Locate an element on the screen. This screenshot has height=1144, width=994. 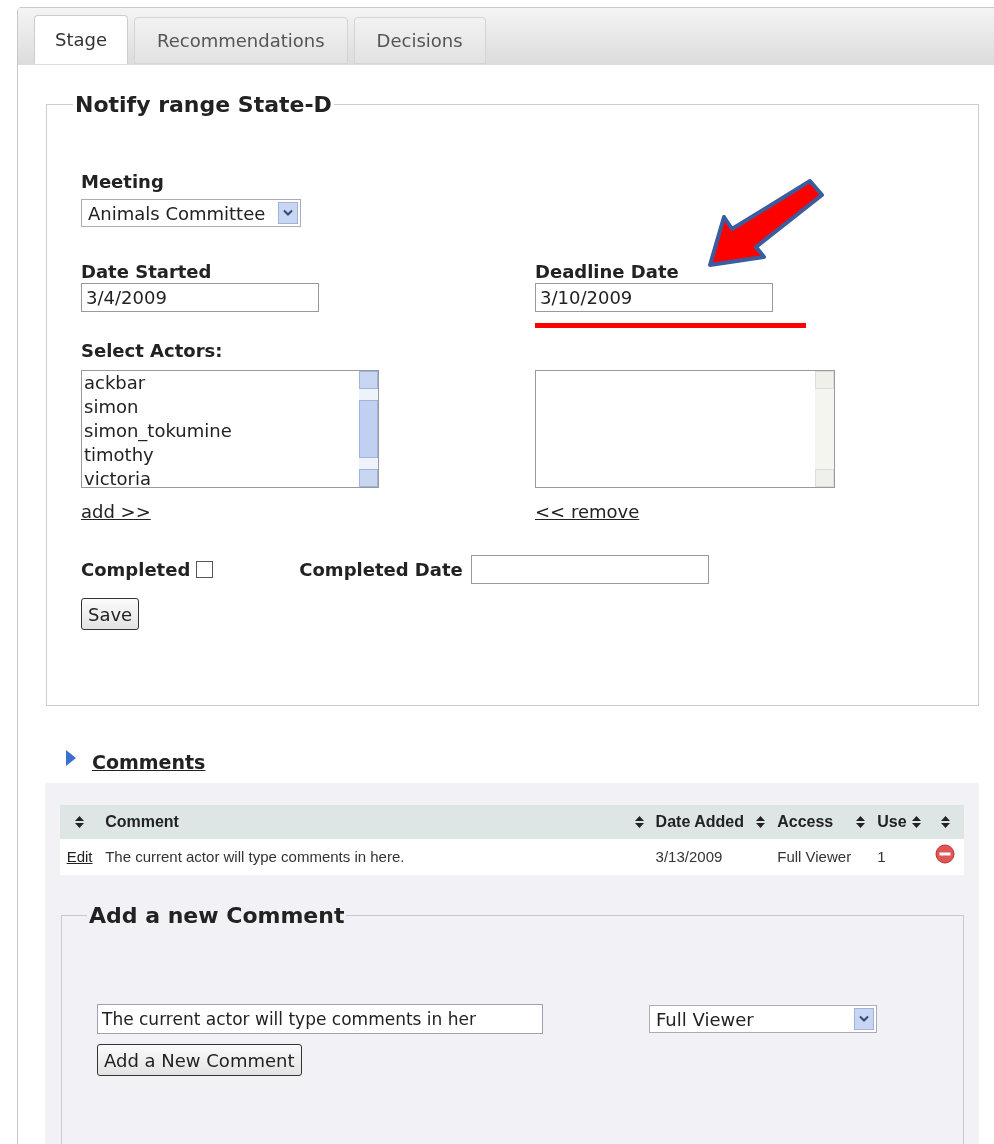
delete-icon is located at coordinates (945, 853).